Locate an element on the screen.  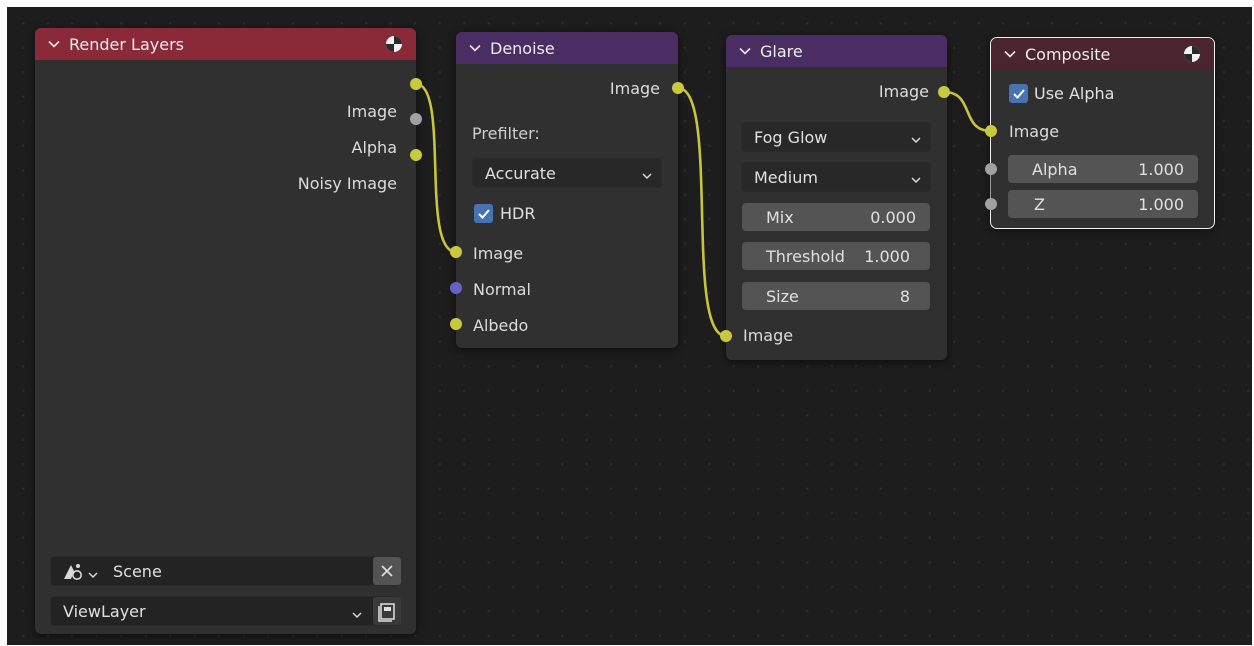
denoise-image-output-socket is located at coordinates (678, 88).